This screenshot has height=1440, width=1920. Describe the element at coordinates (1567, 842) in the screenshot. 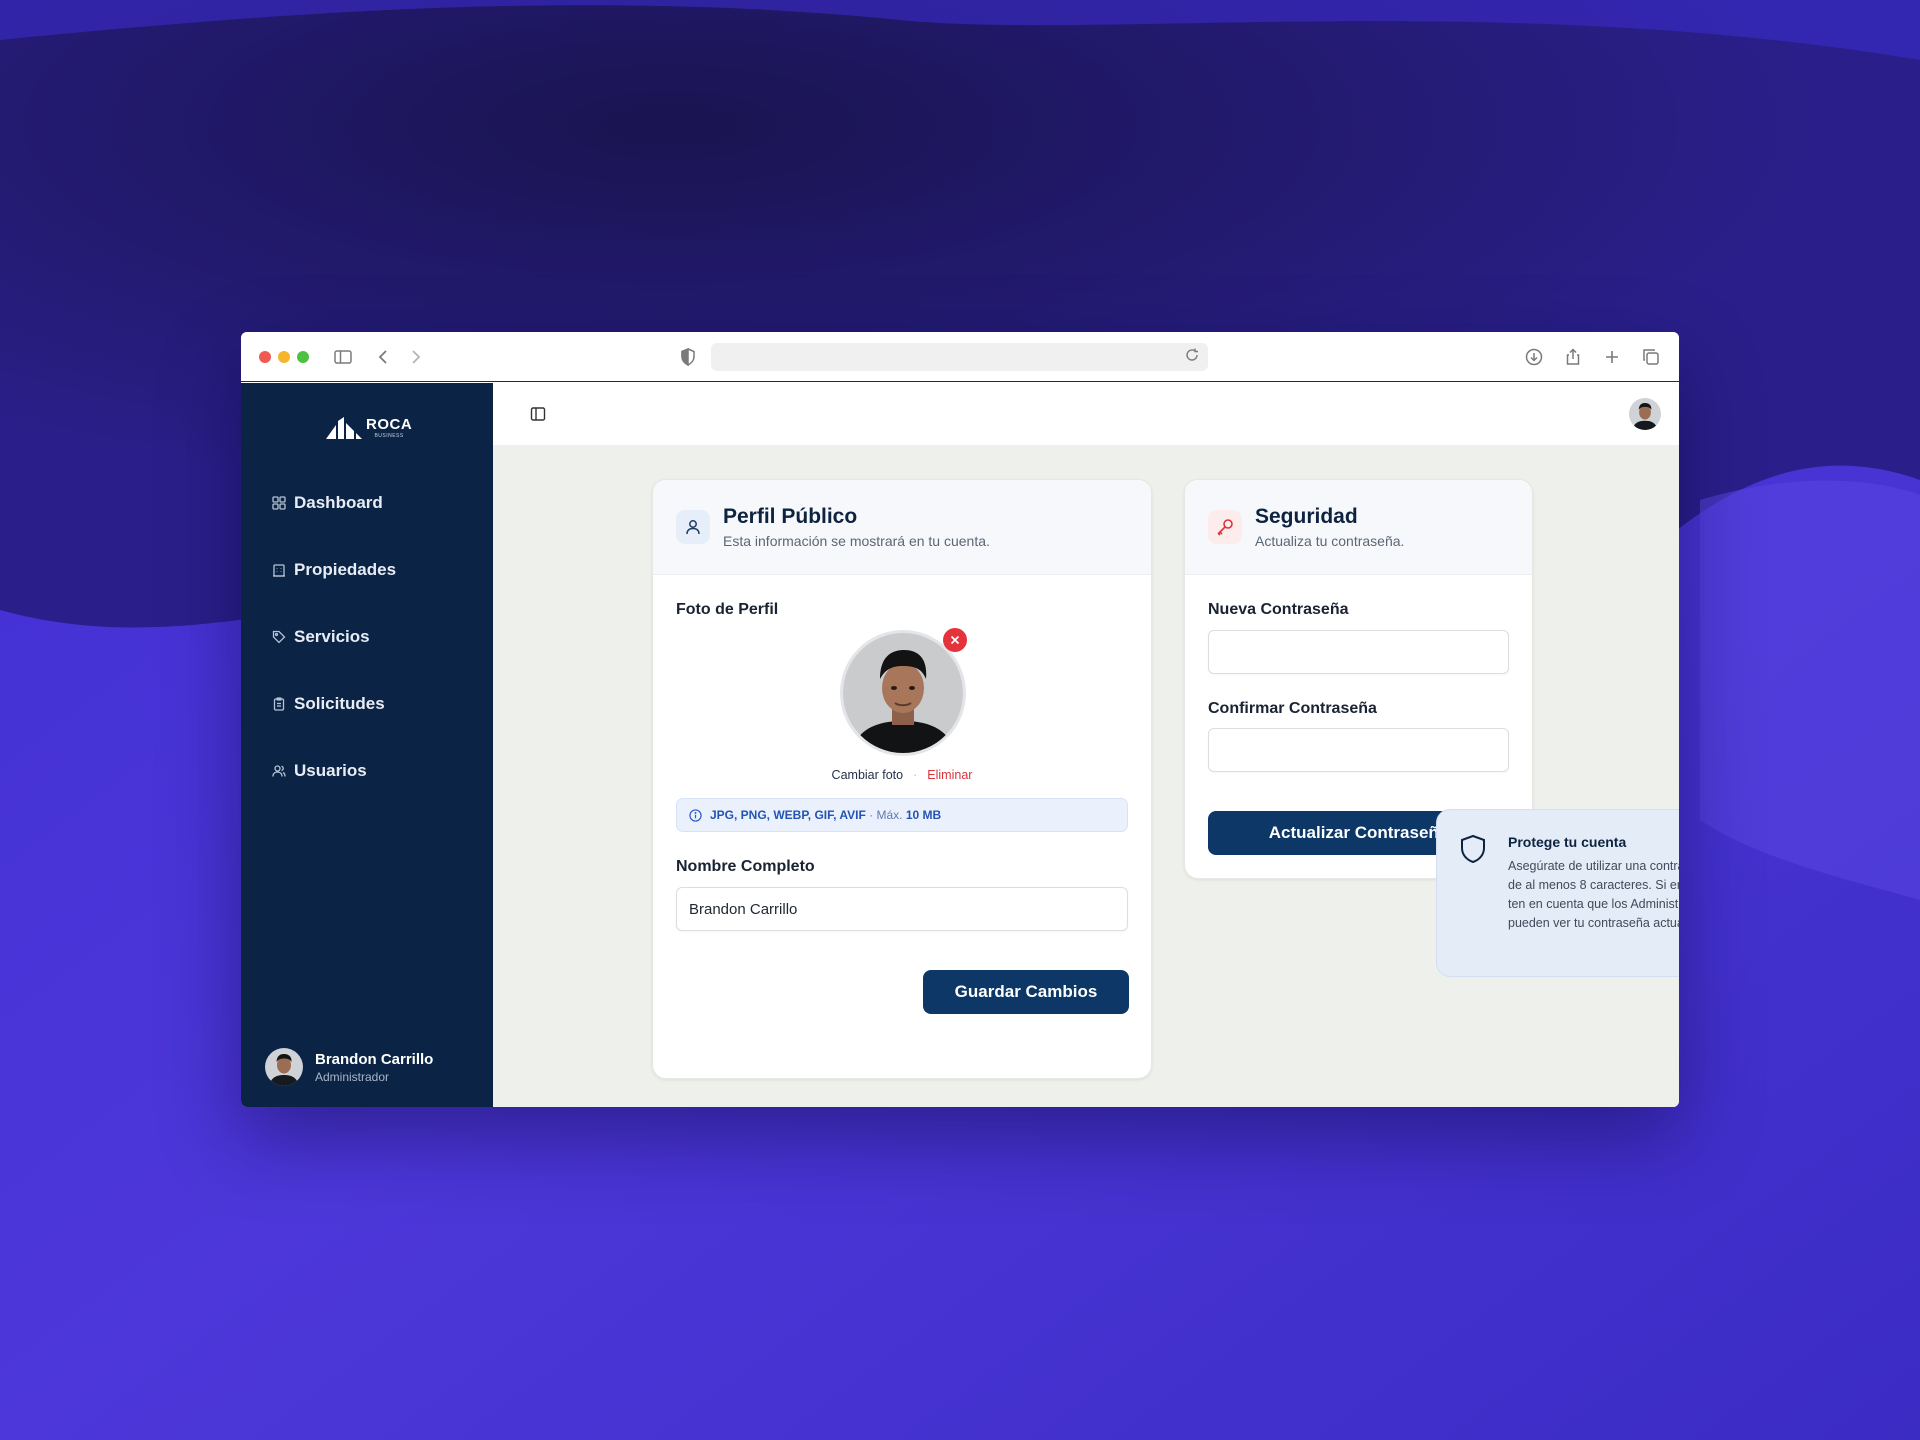

I see `security-tip-title: Protege tu cuenta` at that location.